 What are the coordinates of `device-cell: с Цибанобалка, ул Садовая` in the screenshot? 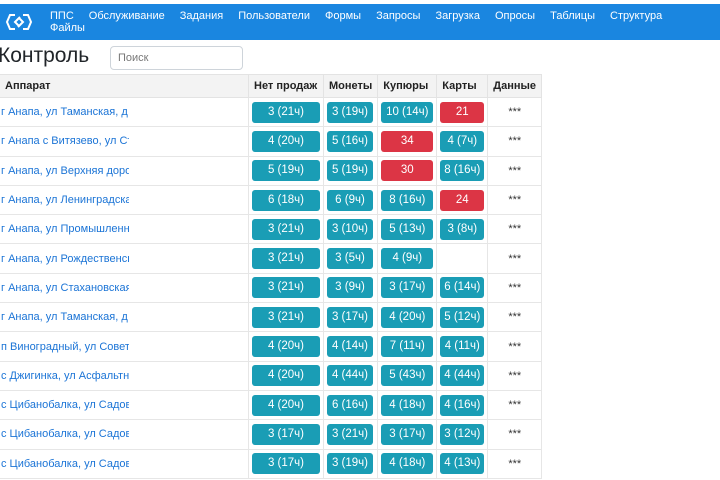 It's located at (124, 405).